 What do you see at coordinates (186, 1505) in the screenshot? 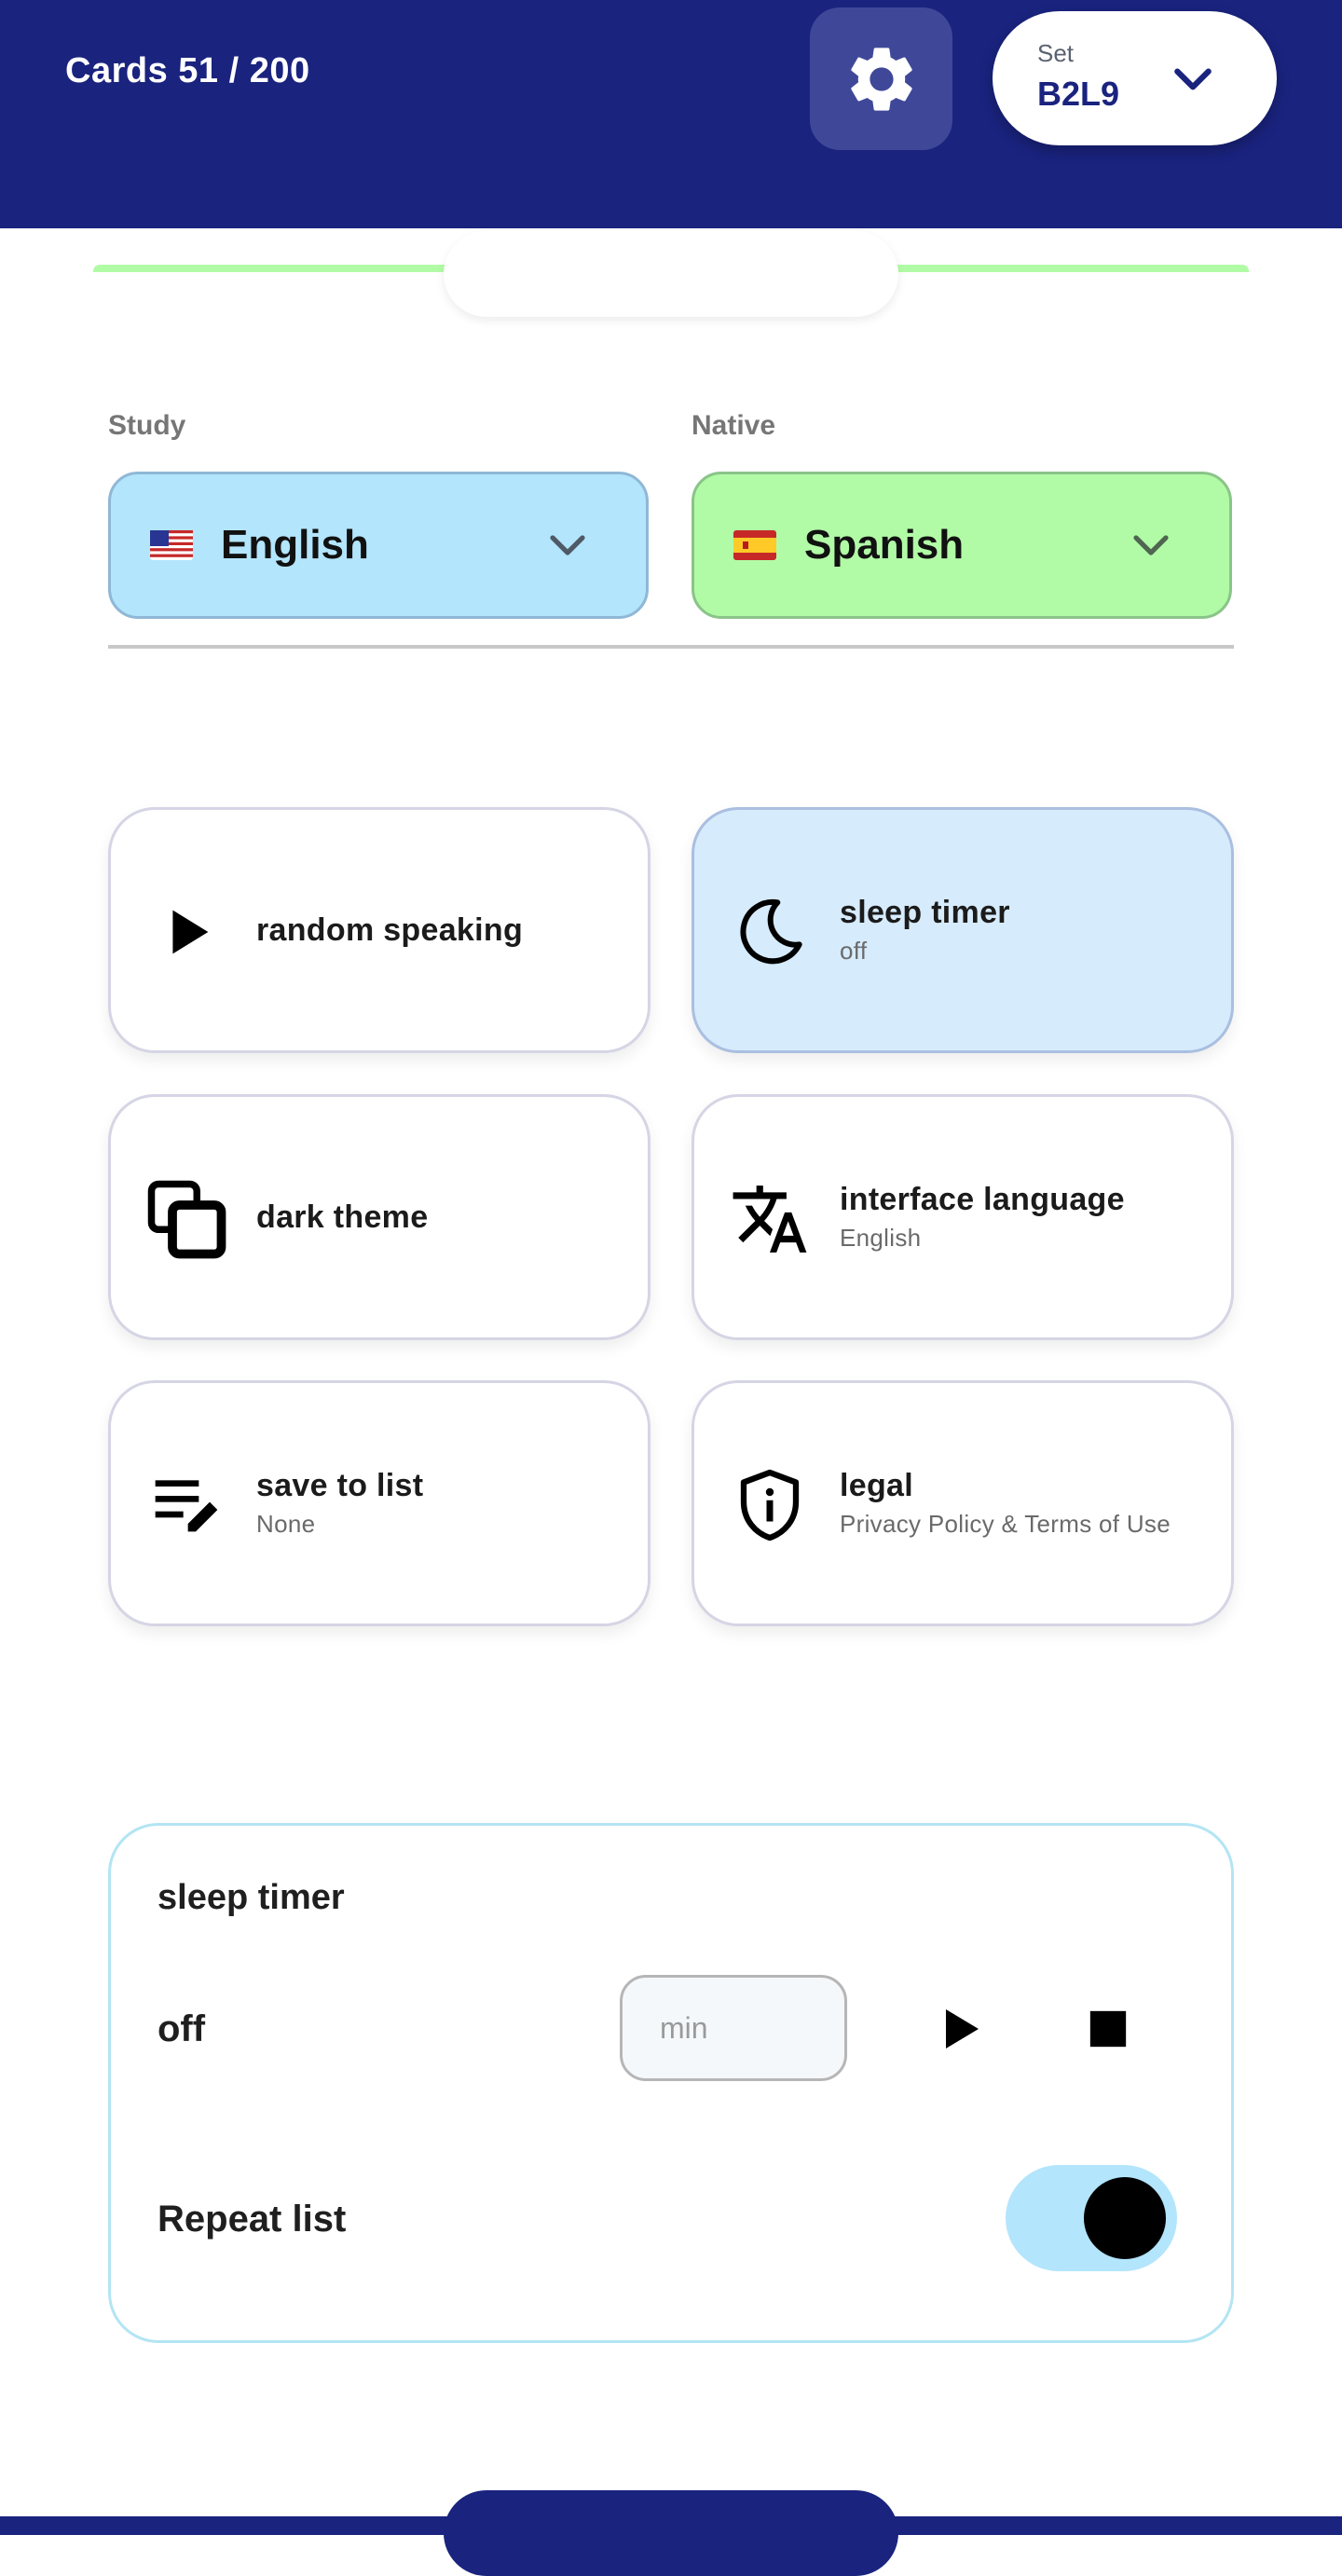
I see `playlist-edit-icon` at bounding box center [186, 1505].